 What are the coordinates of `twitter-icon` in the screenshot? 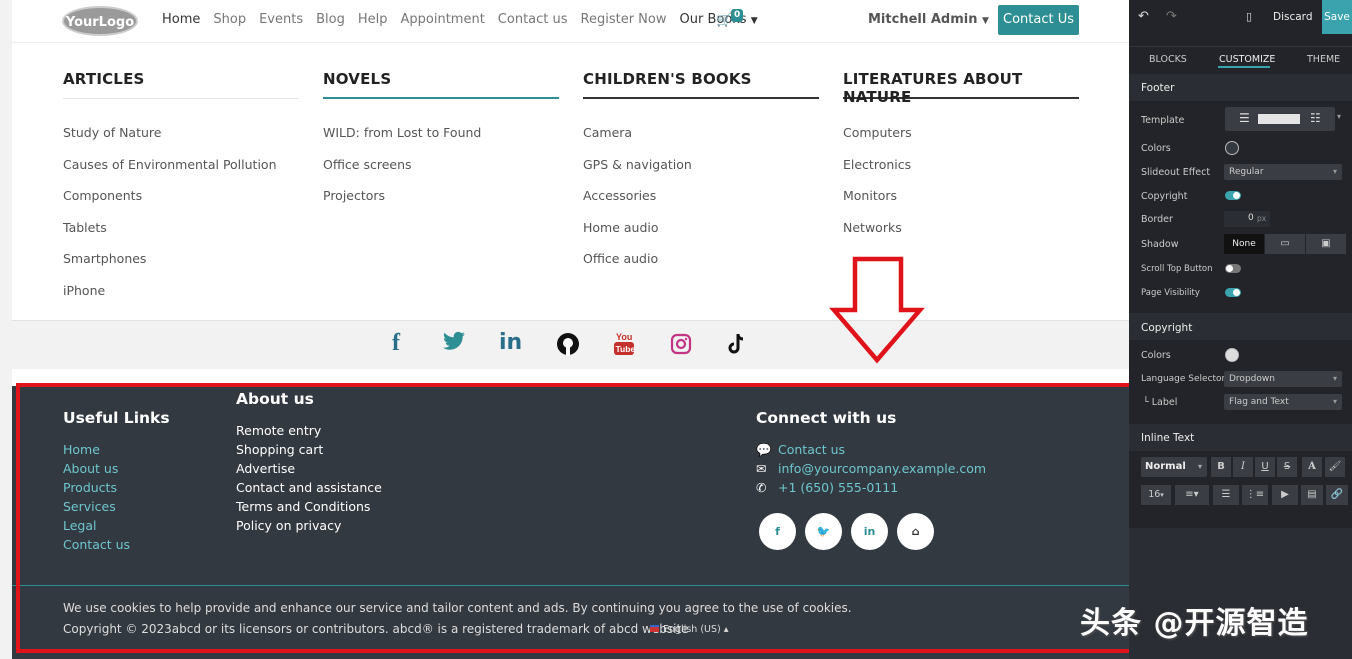 It's located at (454, 345).